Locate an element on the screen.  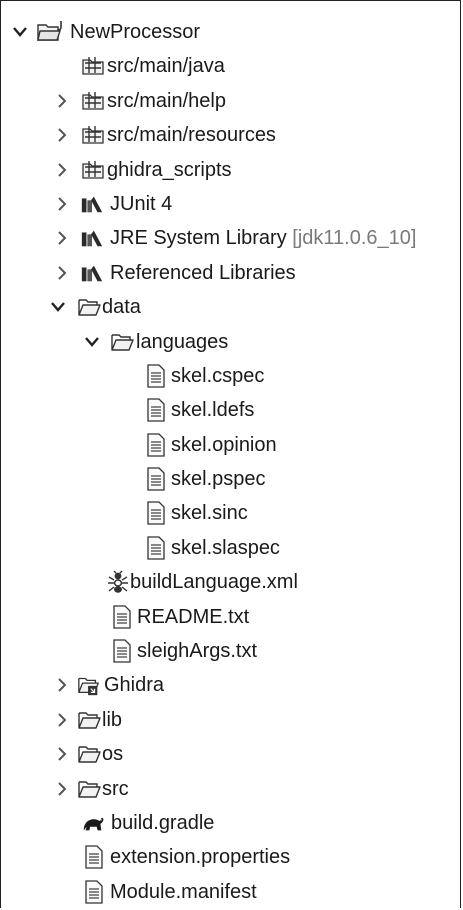
tree-item-src-main-help: src/main/help is located at coordinates (231, 101).